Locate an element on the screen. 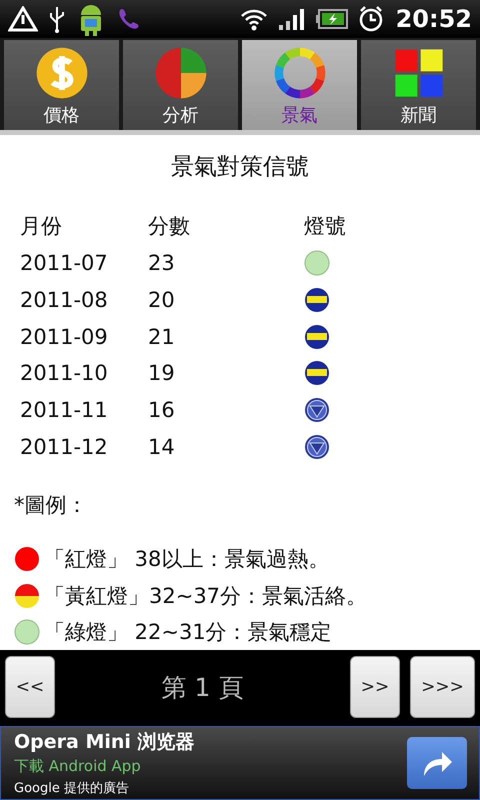 This screenshot has width=480, height=800. table-cell-text: 2011-12 is located at coordinates (64, 446).